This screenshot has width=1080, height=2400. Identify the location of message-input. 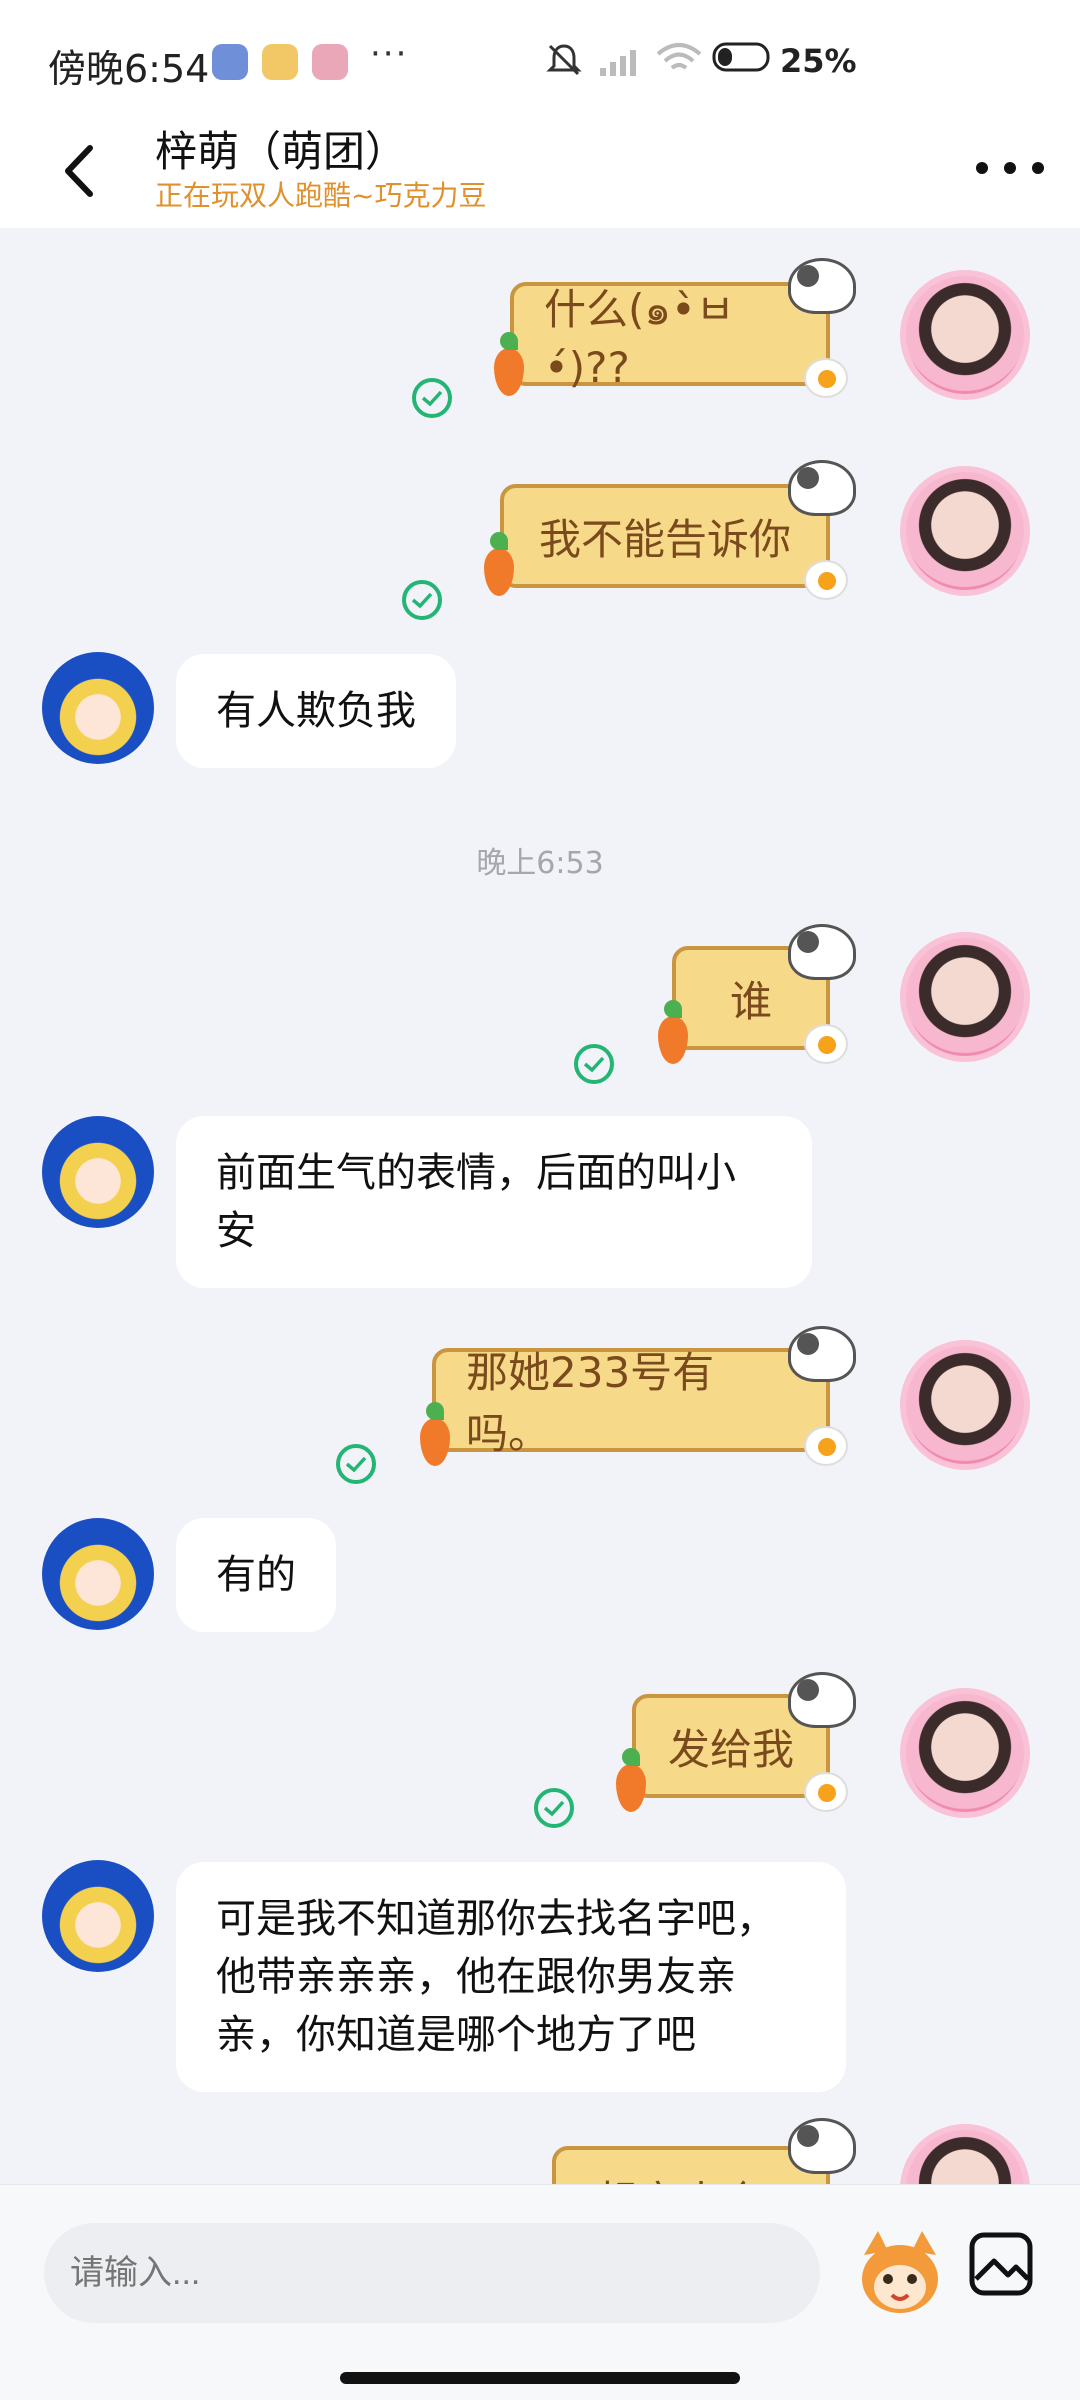
(432, 2273).